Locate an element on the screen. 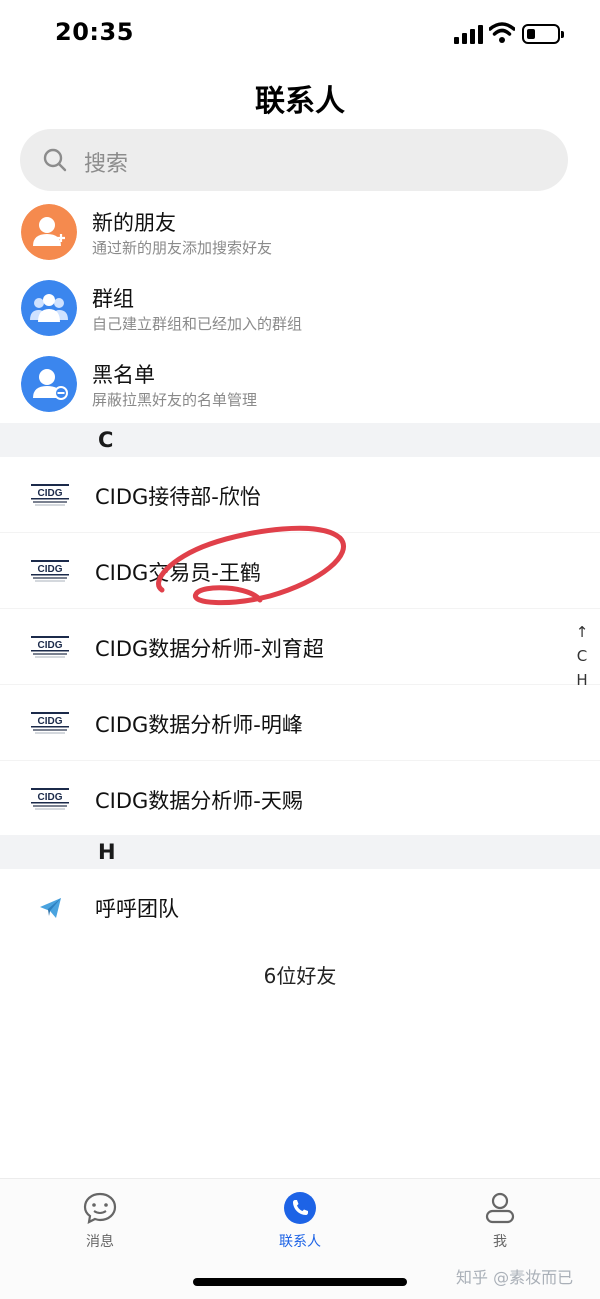 This screenshot has width=600, height=1299. contact-name: CIDG数据分析师-明峰 is located at coordinates (199, 725).